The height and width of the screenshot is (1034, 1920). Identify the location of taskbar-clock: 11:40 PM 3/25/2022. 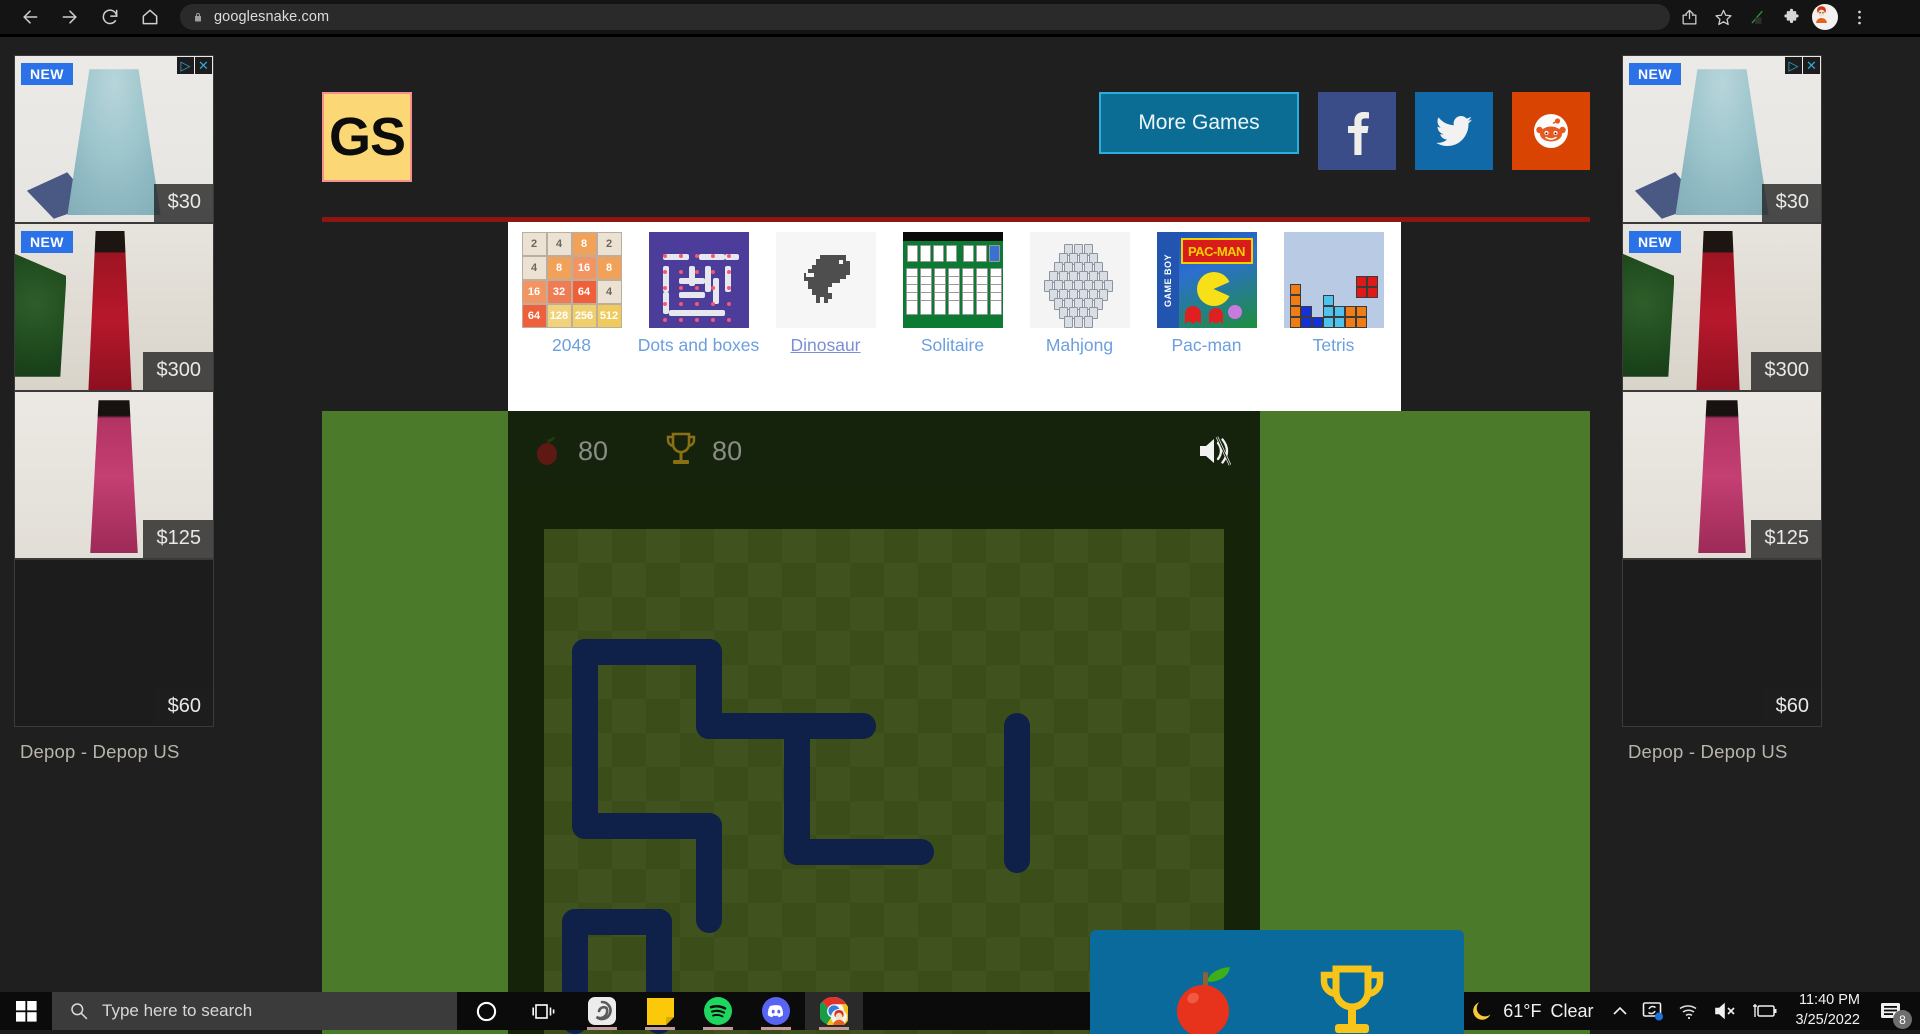
(1827, 1010).